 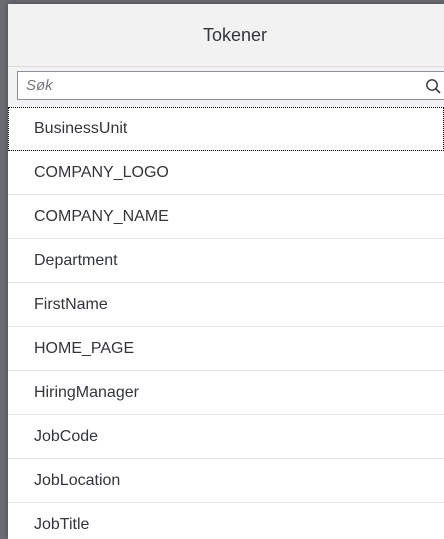 What do you see at coordinates (226, 129) in the screenshot?
I see `list-item-businessunit: BusinessUnit` at bounding box center [226, 129].